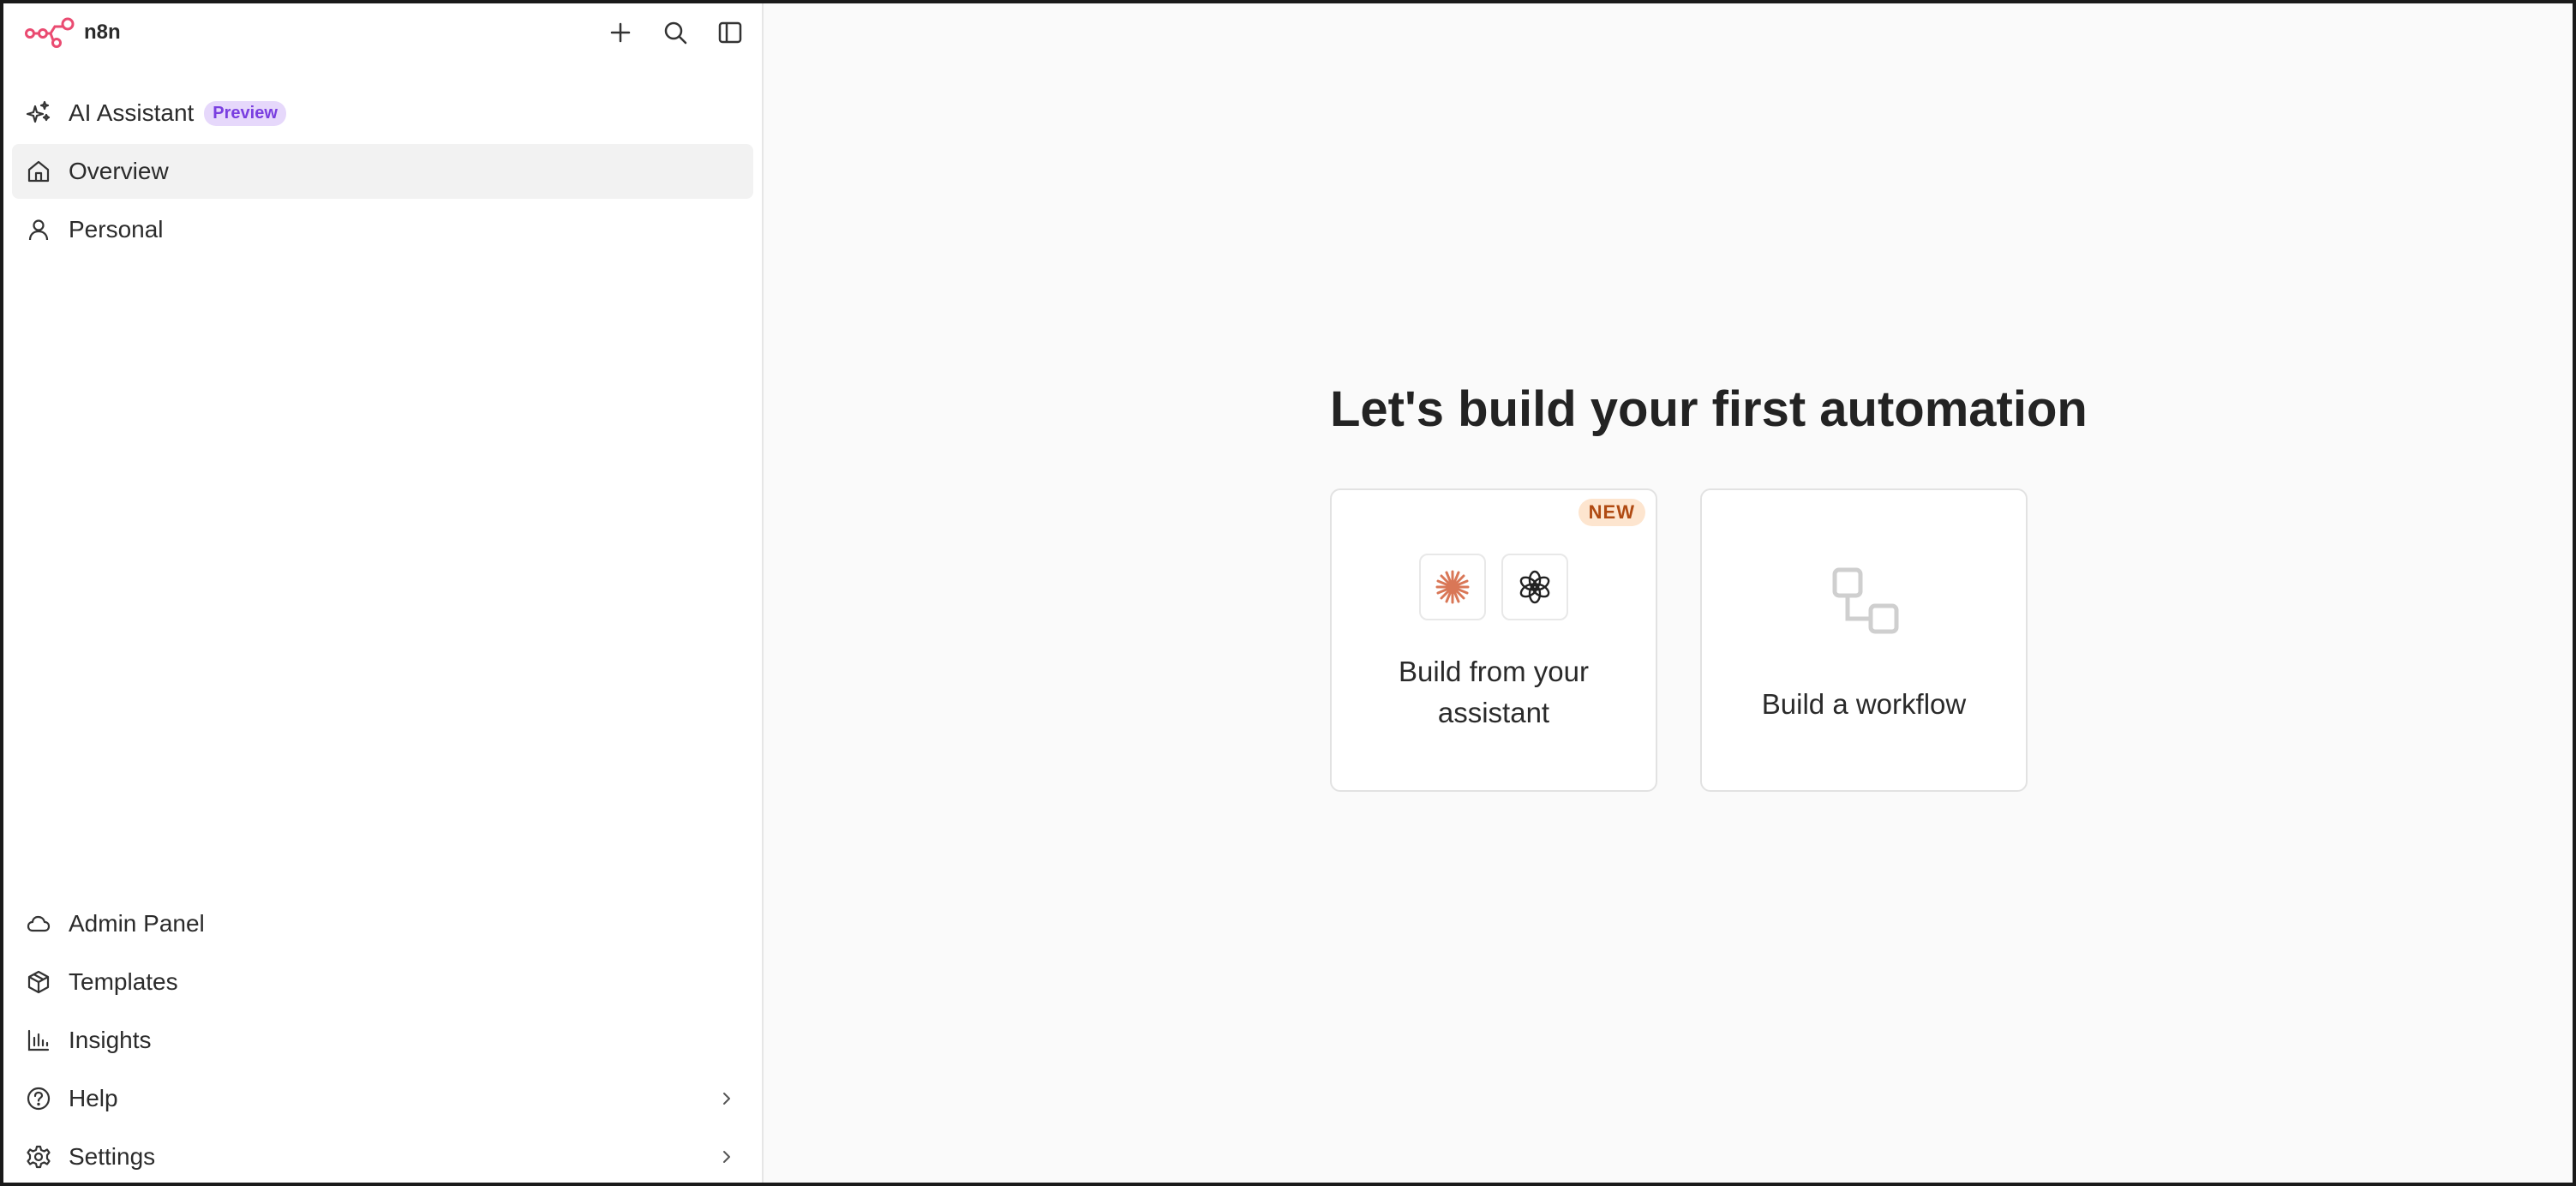 The width and height of the screenshot is (2576, 1186). Describe the element at coordinates (116, 229) in the screenshot. I see `sidebar-item-label: Personal` at that location.